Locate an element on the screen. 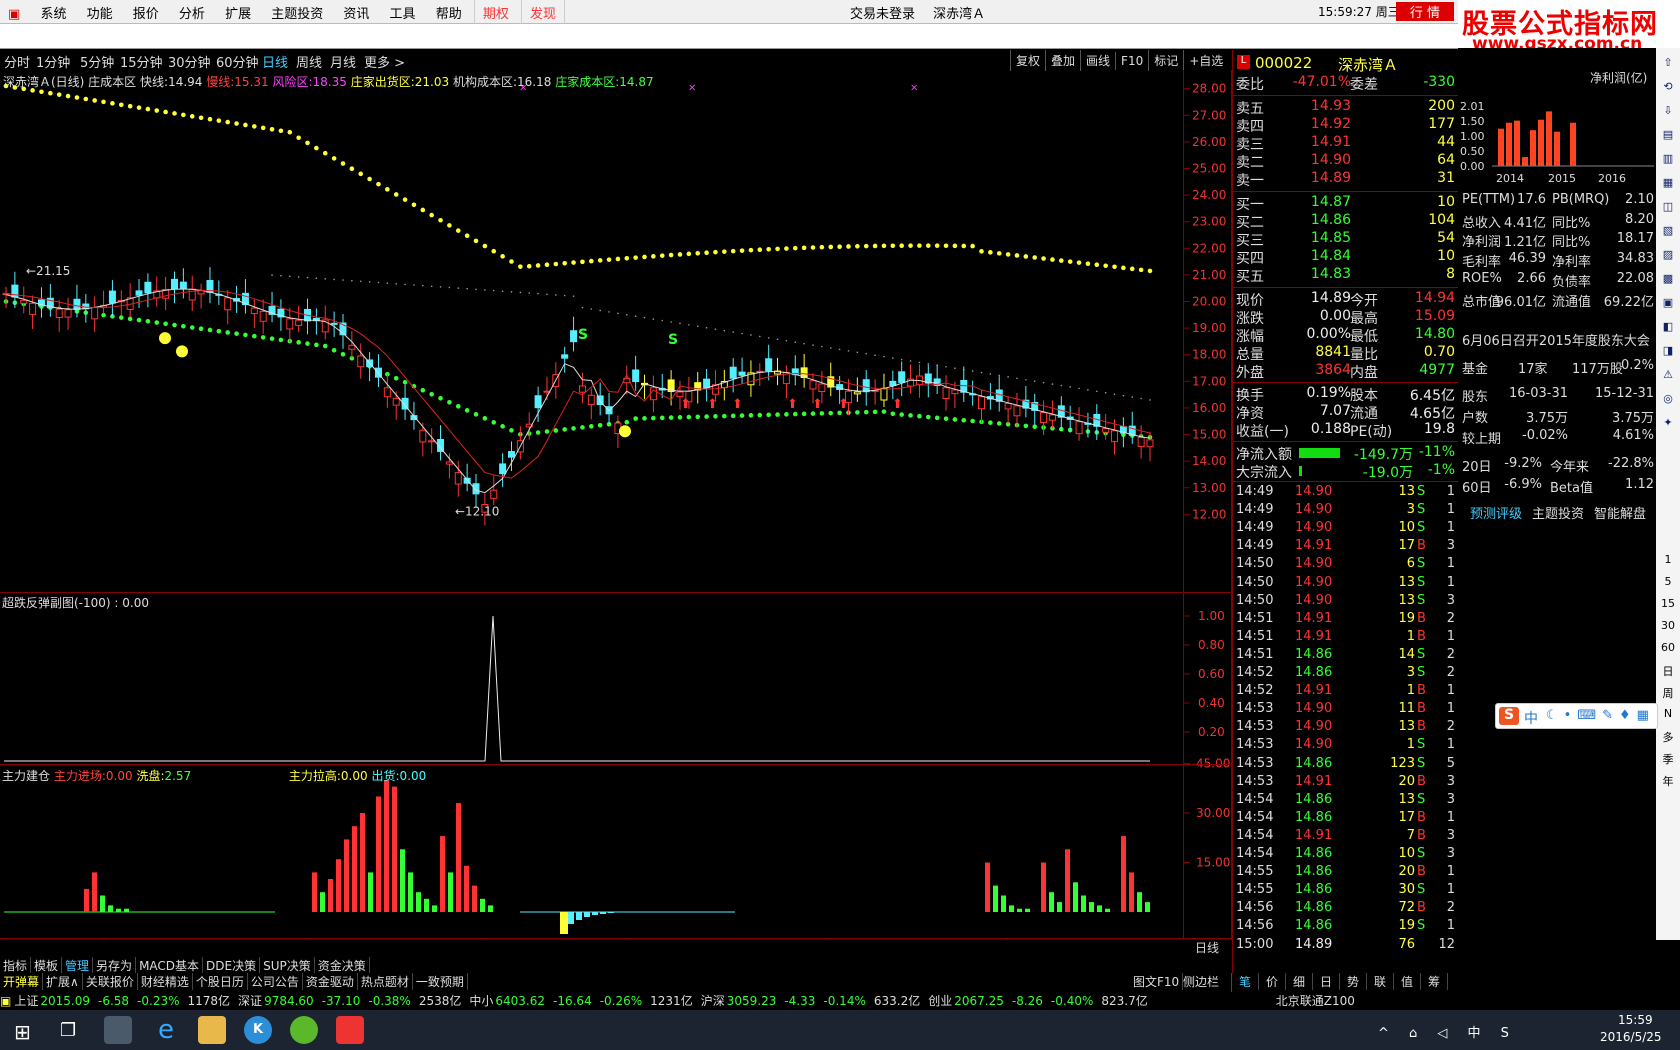 This screenshot has width=1680, height=1050. btn-fuquan: 复权 is located at coordinates (1027, 60).